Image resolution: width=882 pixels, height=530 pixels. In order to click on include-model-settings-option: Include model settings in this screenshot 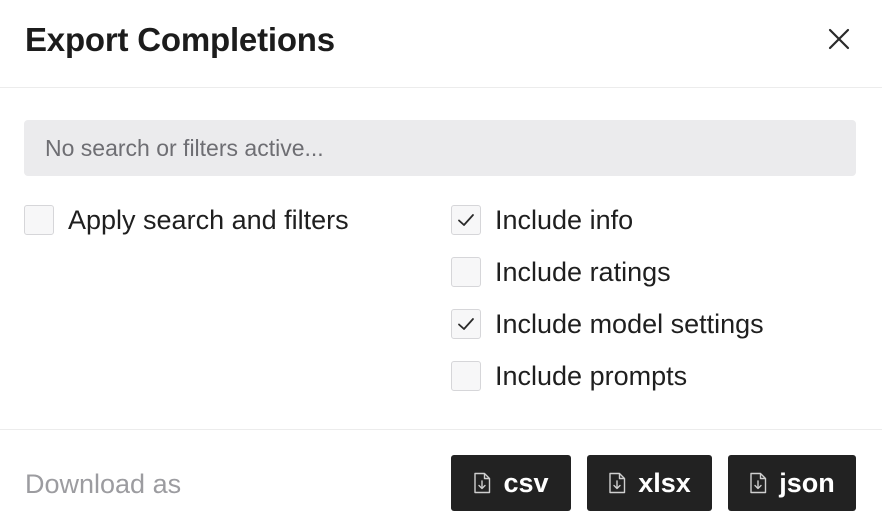, I will do `click(607, 324)`.